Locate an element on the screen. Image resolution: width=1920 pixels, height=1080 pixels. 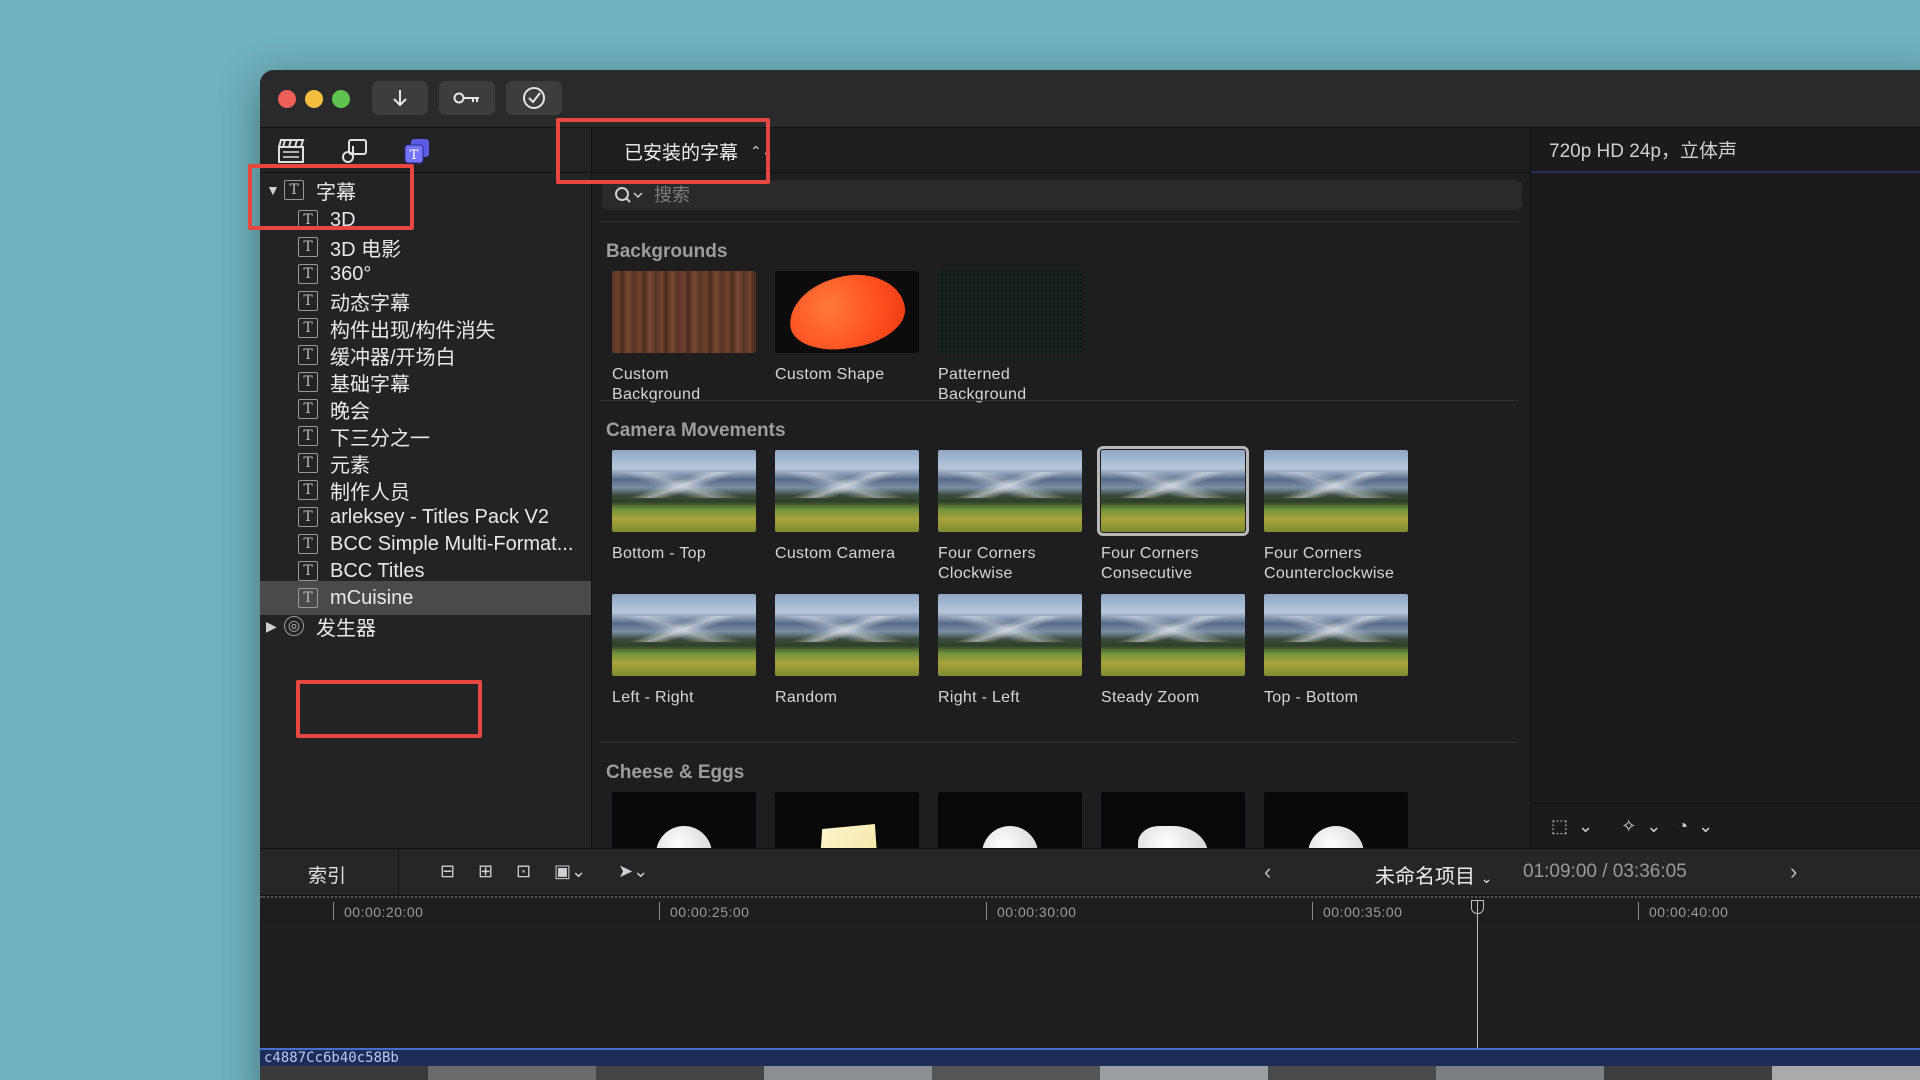
background-tasks-button is located at coordinates (534, 98).